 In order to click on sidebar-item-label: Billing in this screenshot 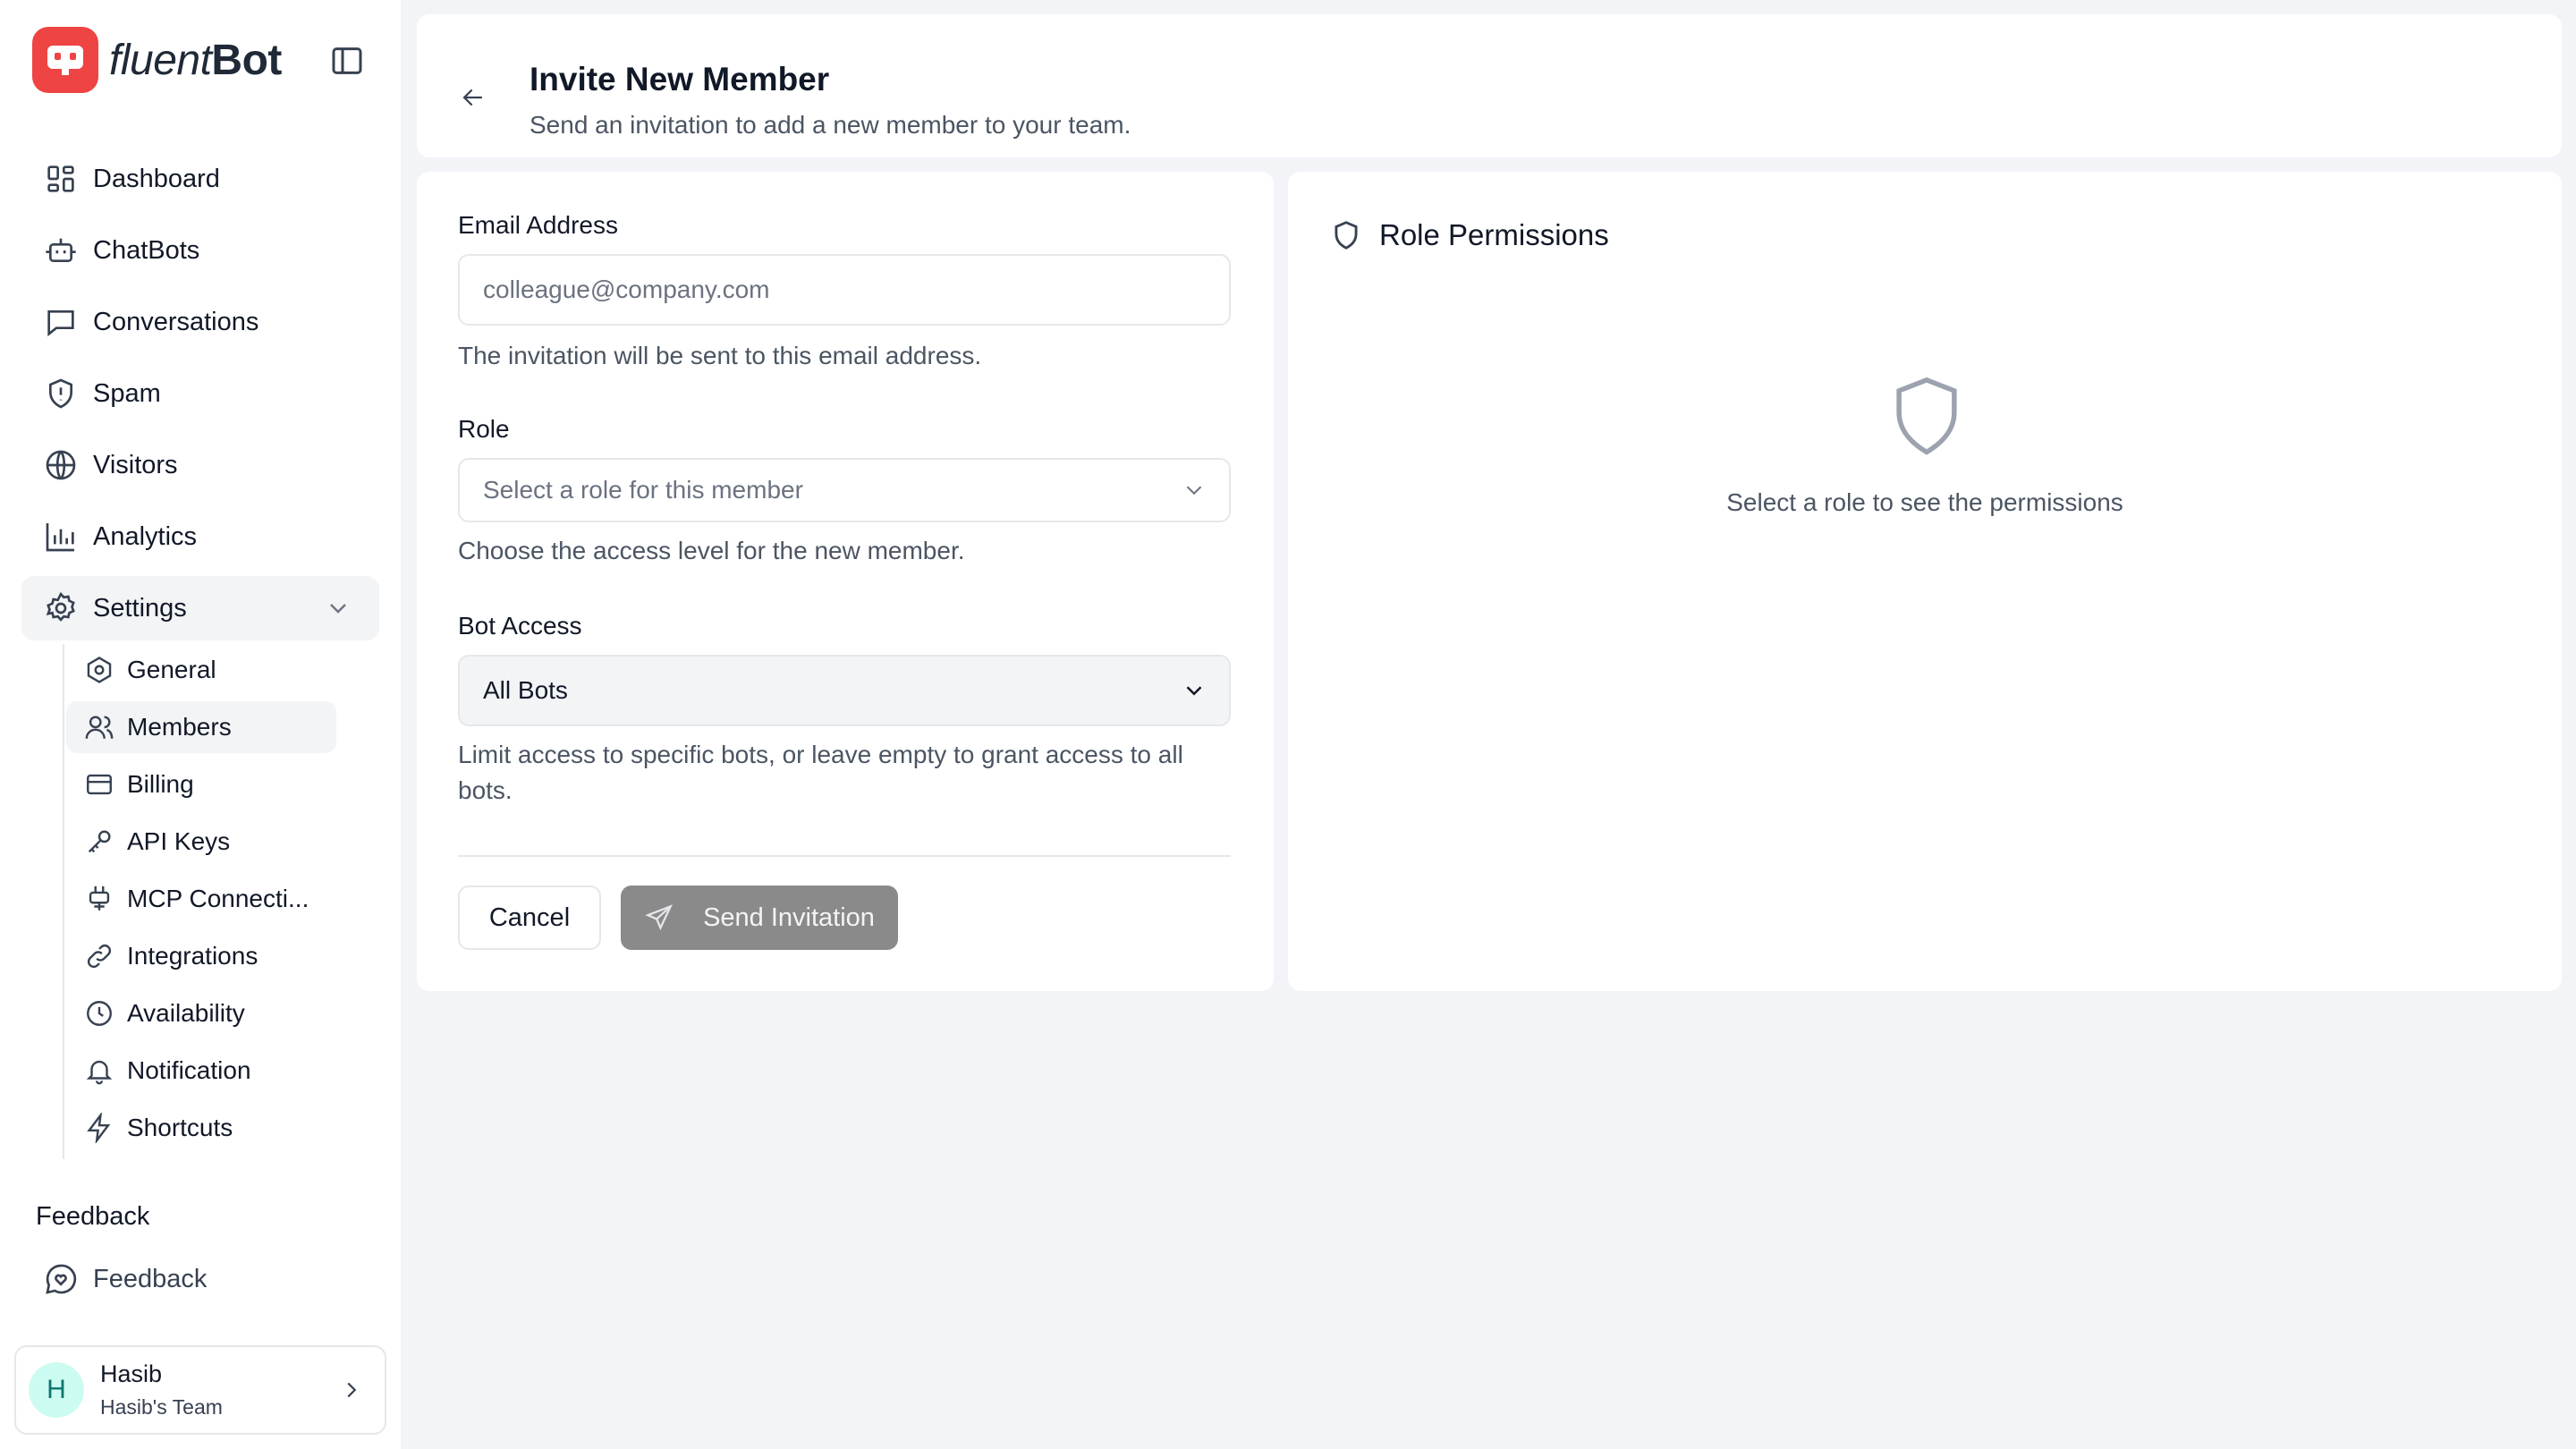, I will do `click(160, 784)`.